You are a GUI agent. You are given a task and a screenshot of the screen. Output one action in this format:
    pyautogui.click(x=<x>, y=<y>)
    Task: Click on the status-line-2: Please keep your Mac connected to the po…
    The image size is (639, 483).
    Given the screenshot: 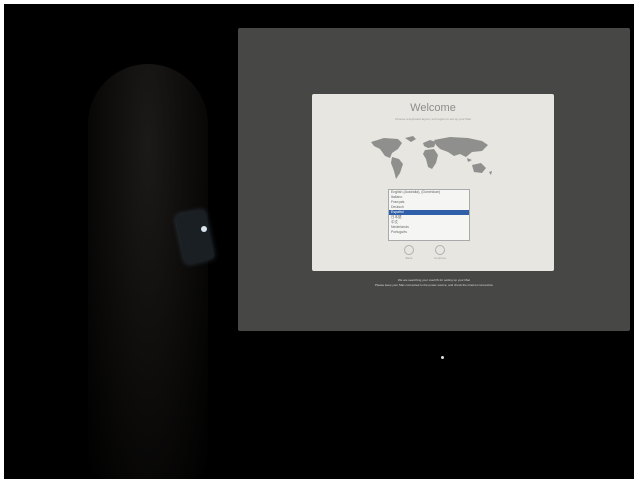 What is the action you would take?
    pyautogui.click(x=434, y=285)
    